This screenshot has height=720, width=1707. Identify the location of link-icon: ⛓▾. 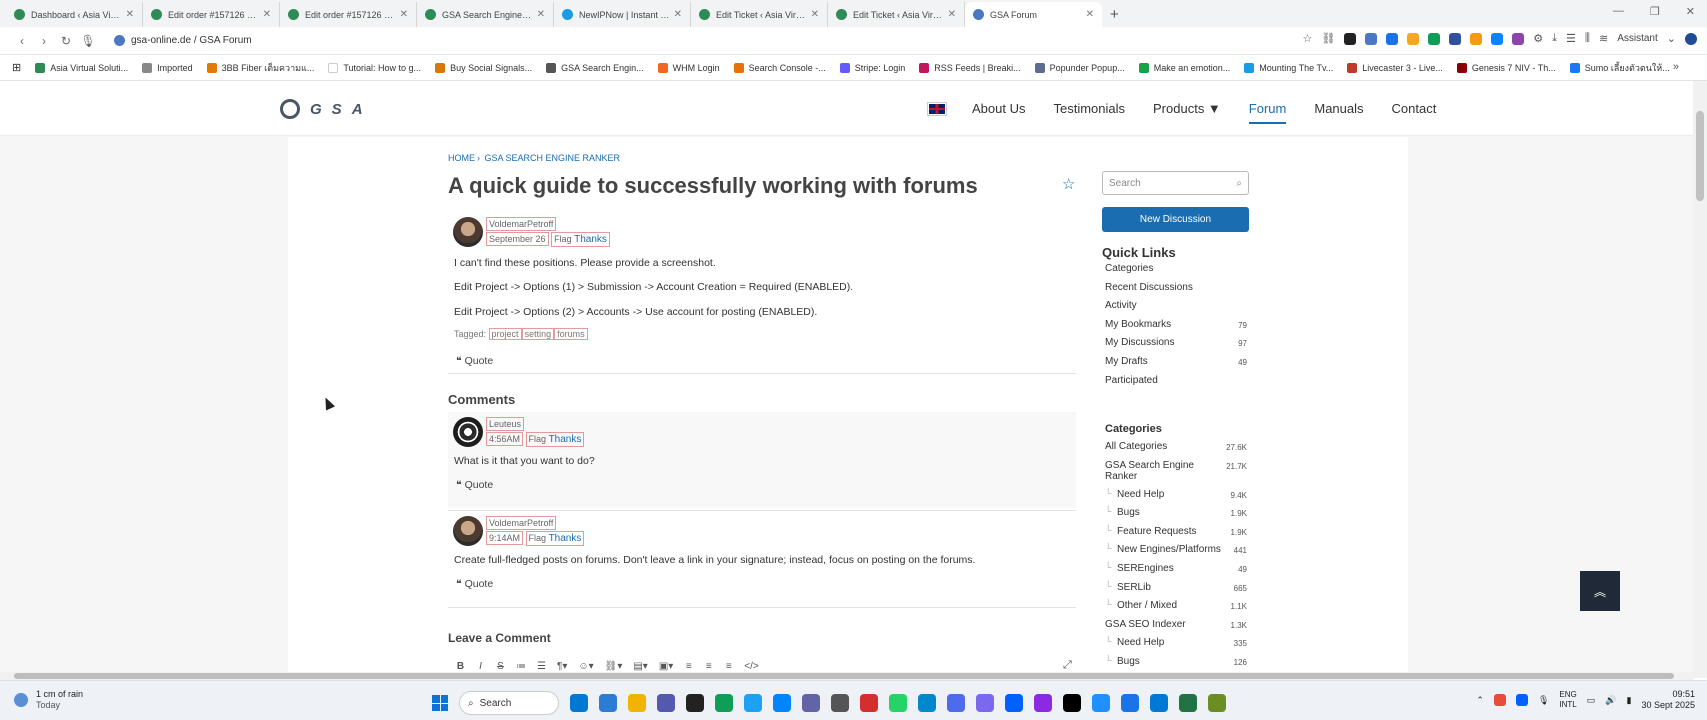
(614, 666).